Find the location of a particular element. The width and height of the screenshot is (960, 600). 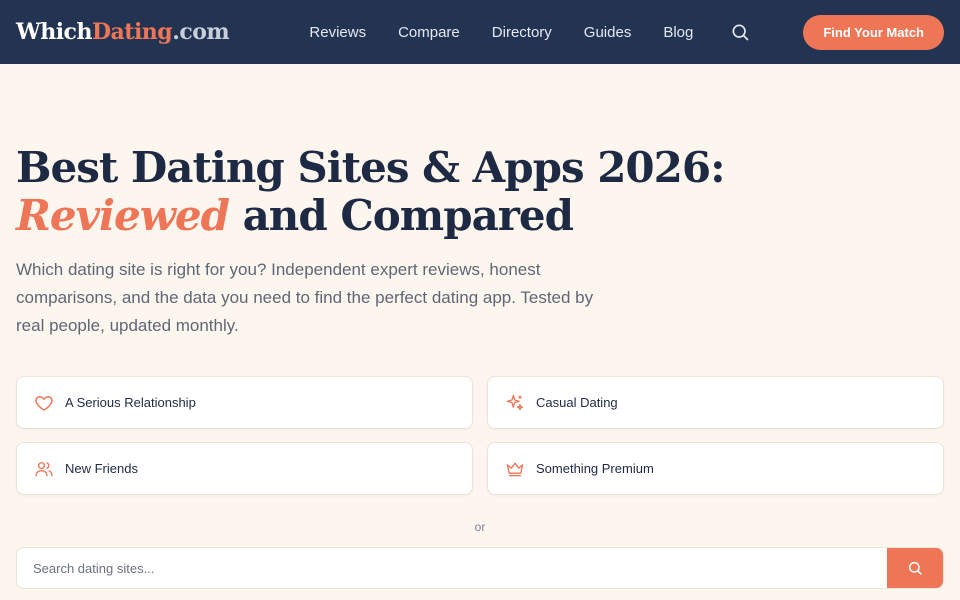

option-serious-relationship: A Serious Relationship is located at coordinates (244, 402).